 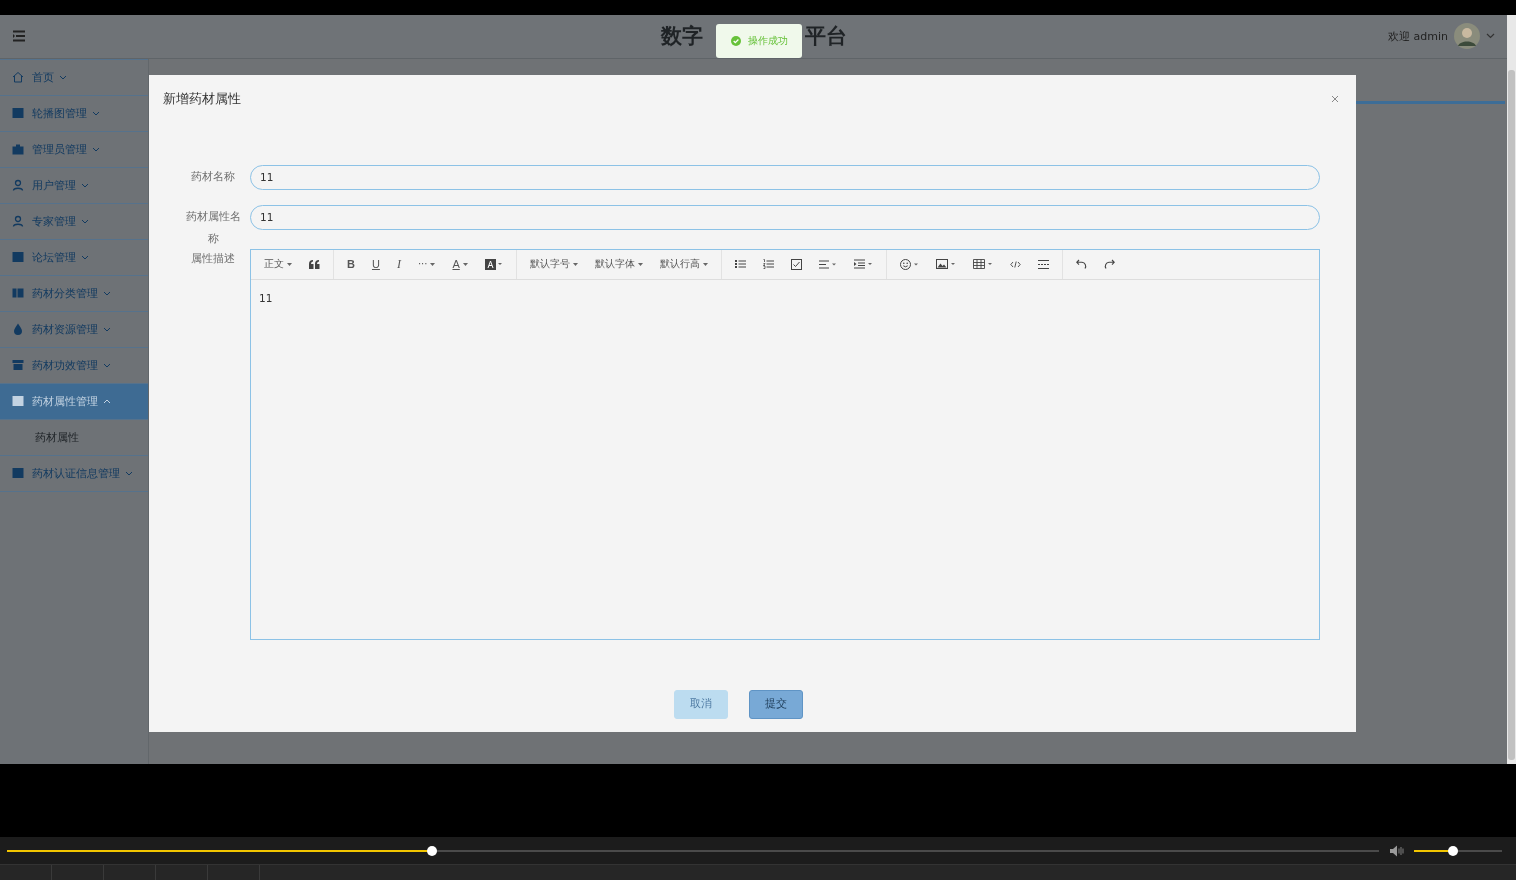 I want to click on volume-handle, so click(x=1452, y=850).